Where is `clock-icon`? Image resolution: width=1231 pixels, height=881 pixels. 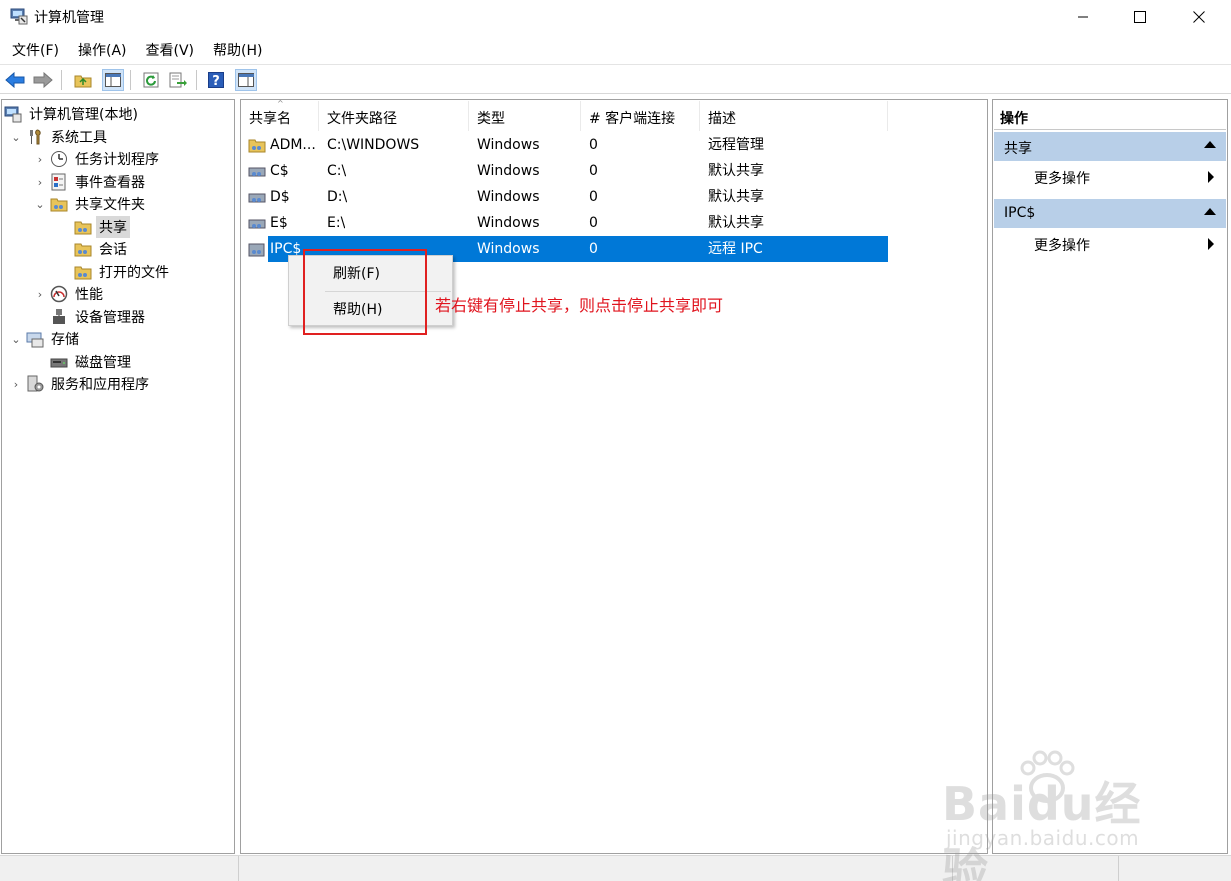 clock-icon is located at coordinates (59, 159).